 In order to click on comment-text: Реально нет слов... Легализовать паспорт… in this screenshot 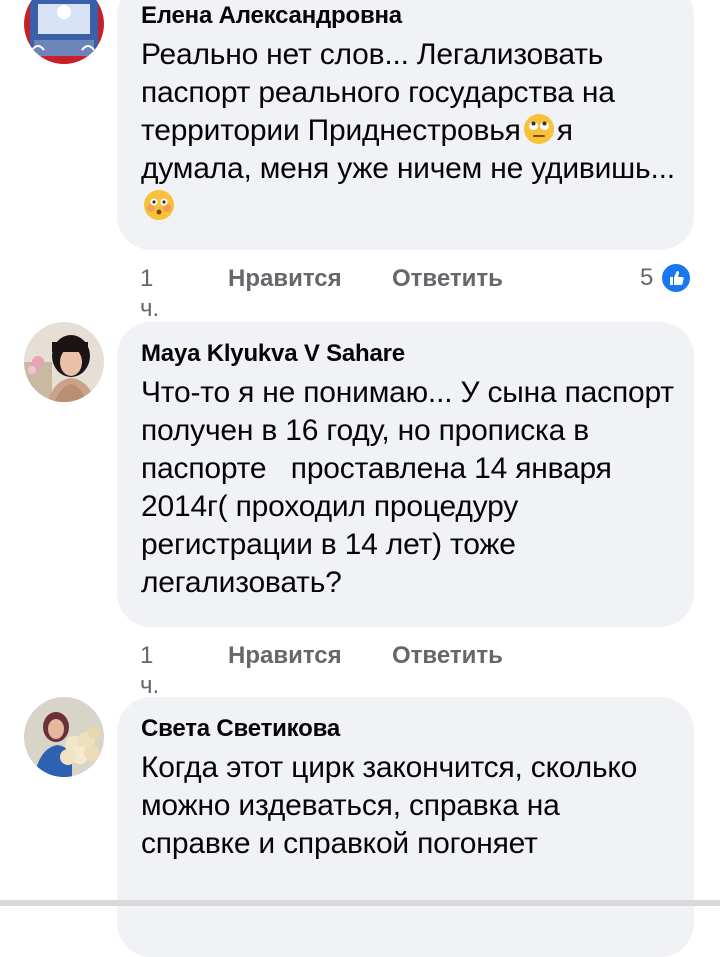, I will do `click(408, 131)`.